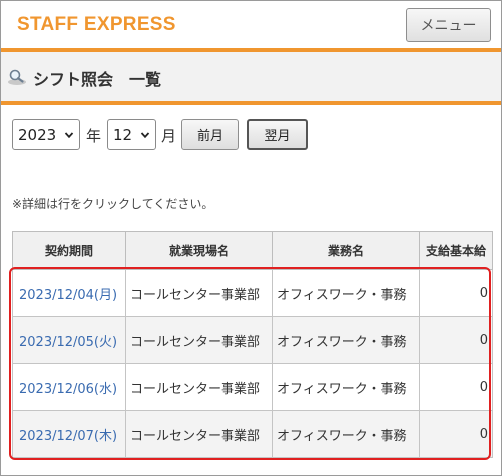 The width and height of the screenshot is (502, 476). What do you see at coordinates (69, 293) in the screenshot?
I see `cell-date: 2023/12/04(月)` at bounding box center [69, 293].